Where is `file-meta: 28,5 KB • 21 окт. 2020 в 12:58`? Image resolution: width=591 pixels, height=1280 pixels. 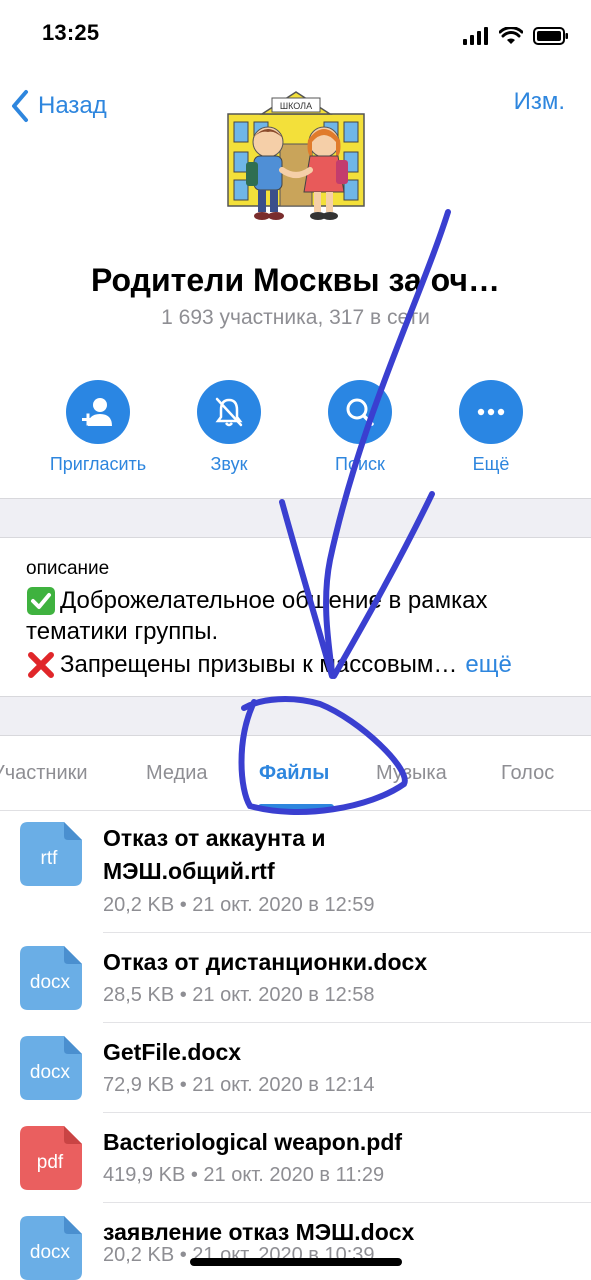 file-meta: 28,5 KB • 21 окт. 2020 в 12:58 is located at coordinates (239, 995).